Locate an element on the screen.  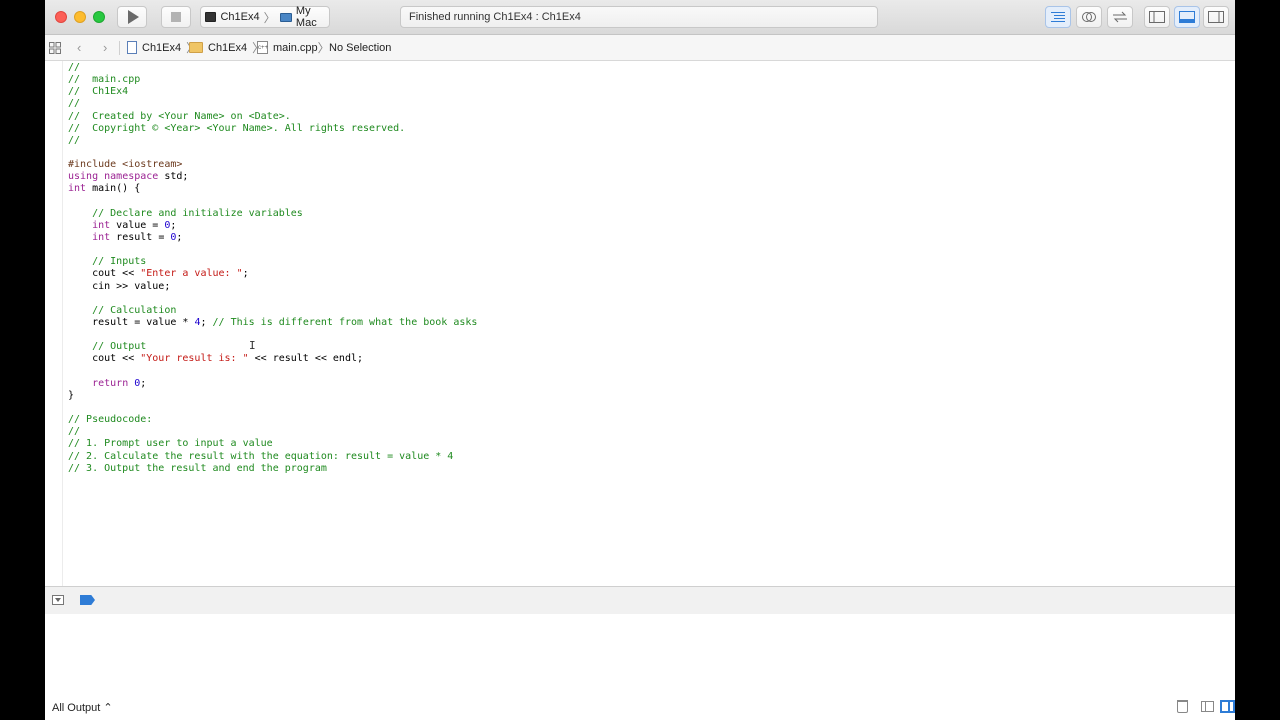
code-line: // Calculation is located at coordinates (272, 311).